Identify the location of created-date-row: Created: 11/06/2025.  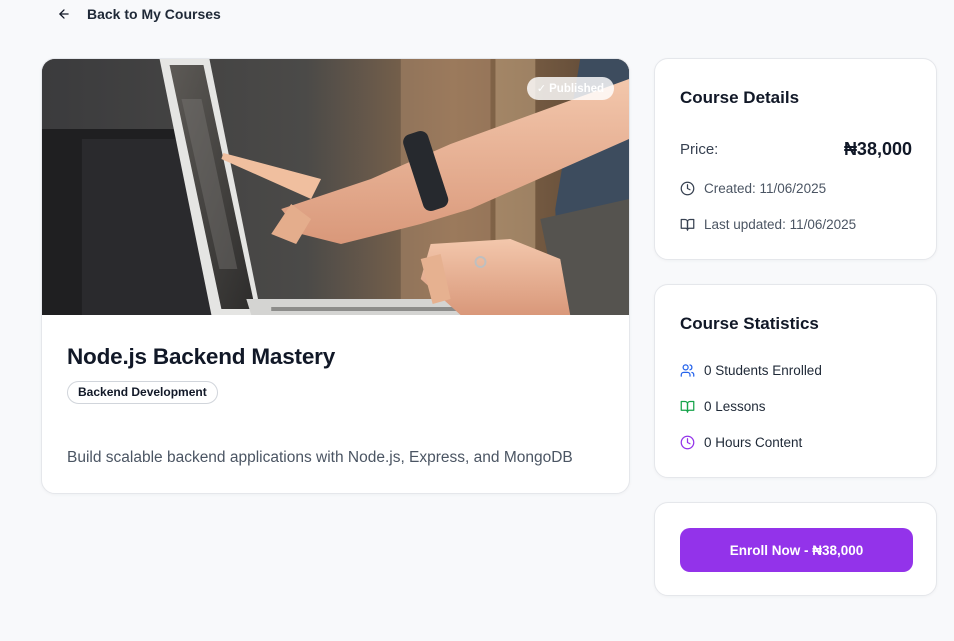
(753, 188).